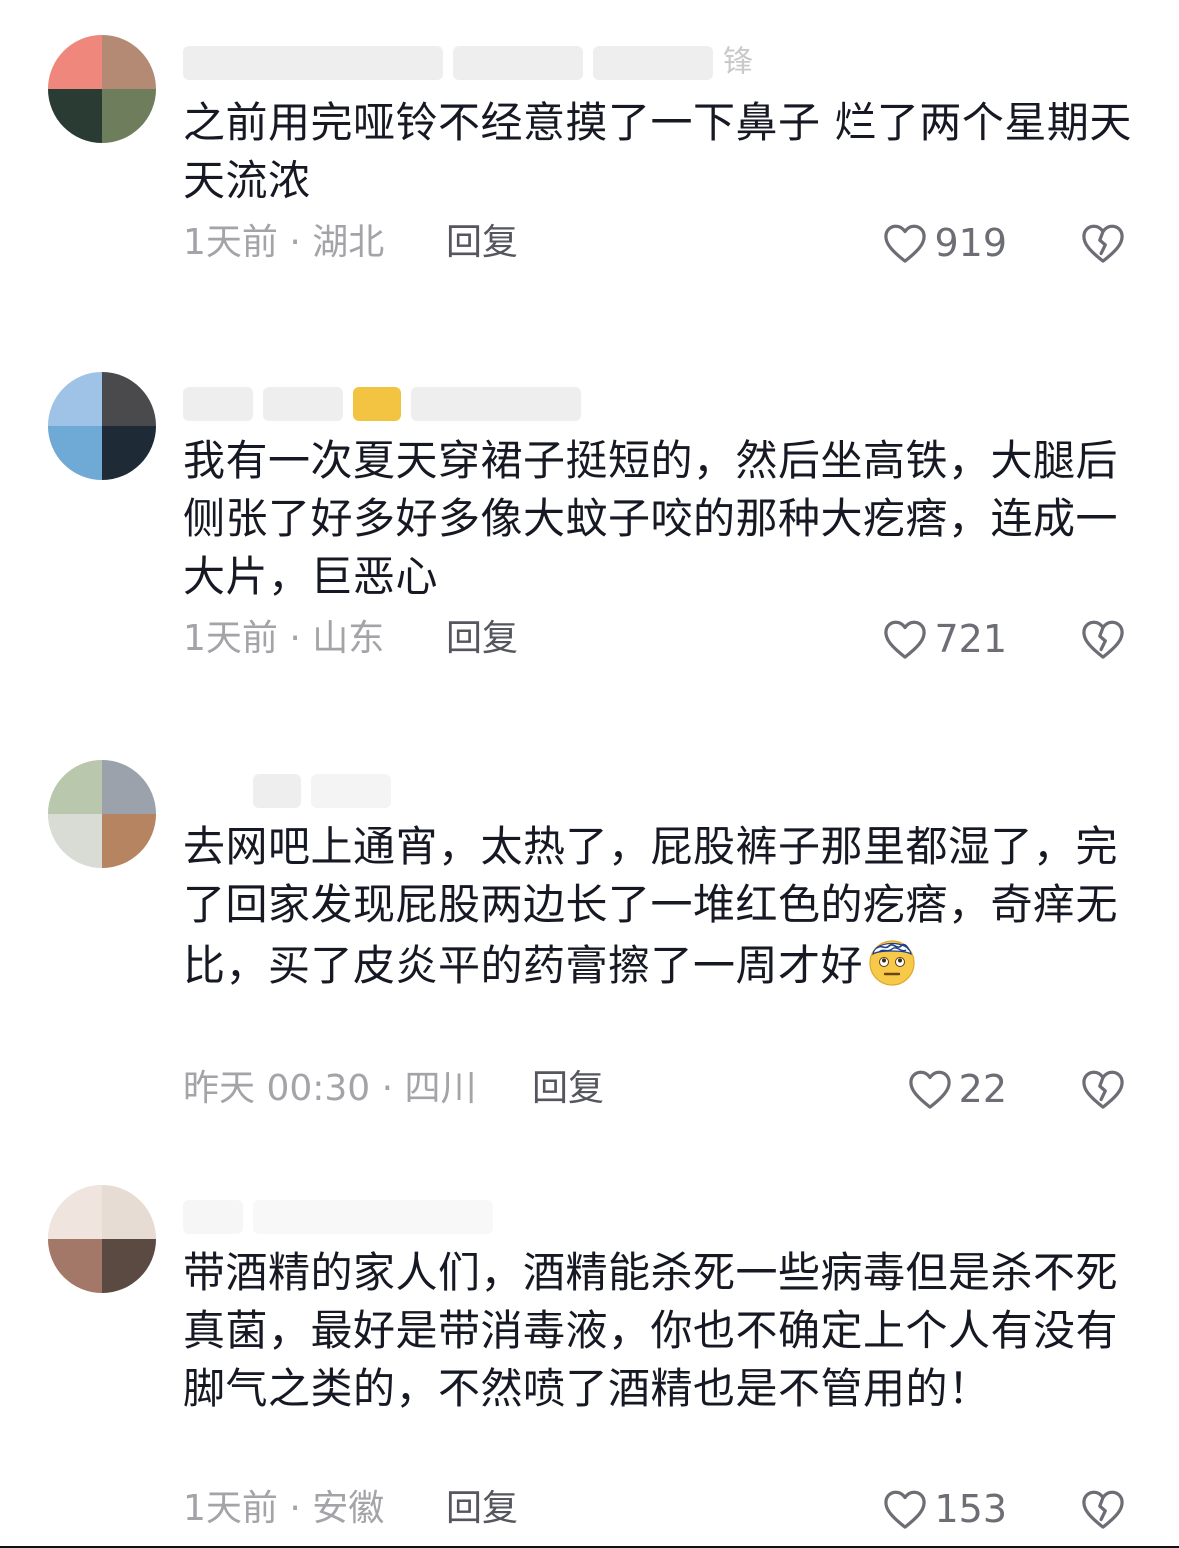 Image resolution: width=1179 pixels, height=1548 pixels. What do you see at coordinates (970, 1509) in the screenshot?
I see `like-count: 153` at bounding box center [970, 1509].